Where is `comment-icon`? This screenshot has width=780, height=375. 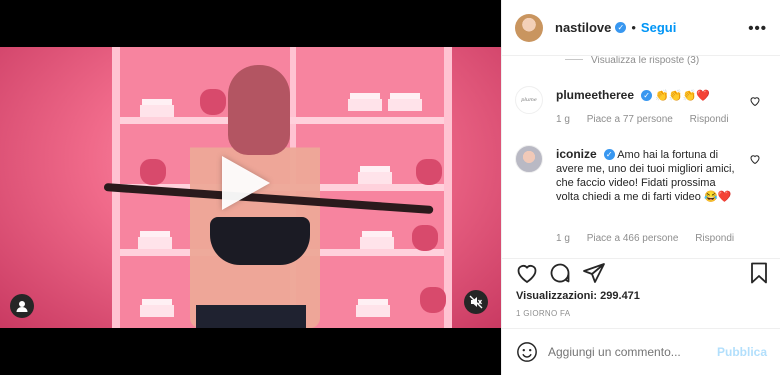
comment-icon is located at coordinates (560, 273).